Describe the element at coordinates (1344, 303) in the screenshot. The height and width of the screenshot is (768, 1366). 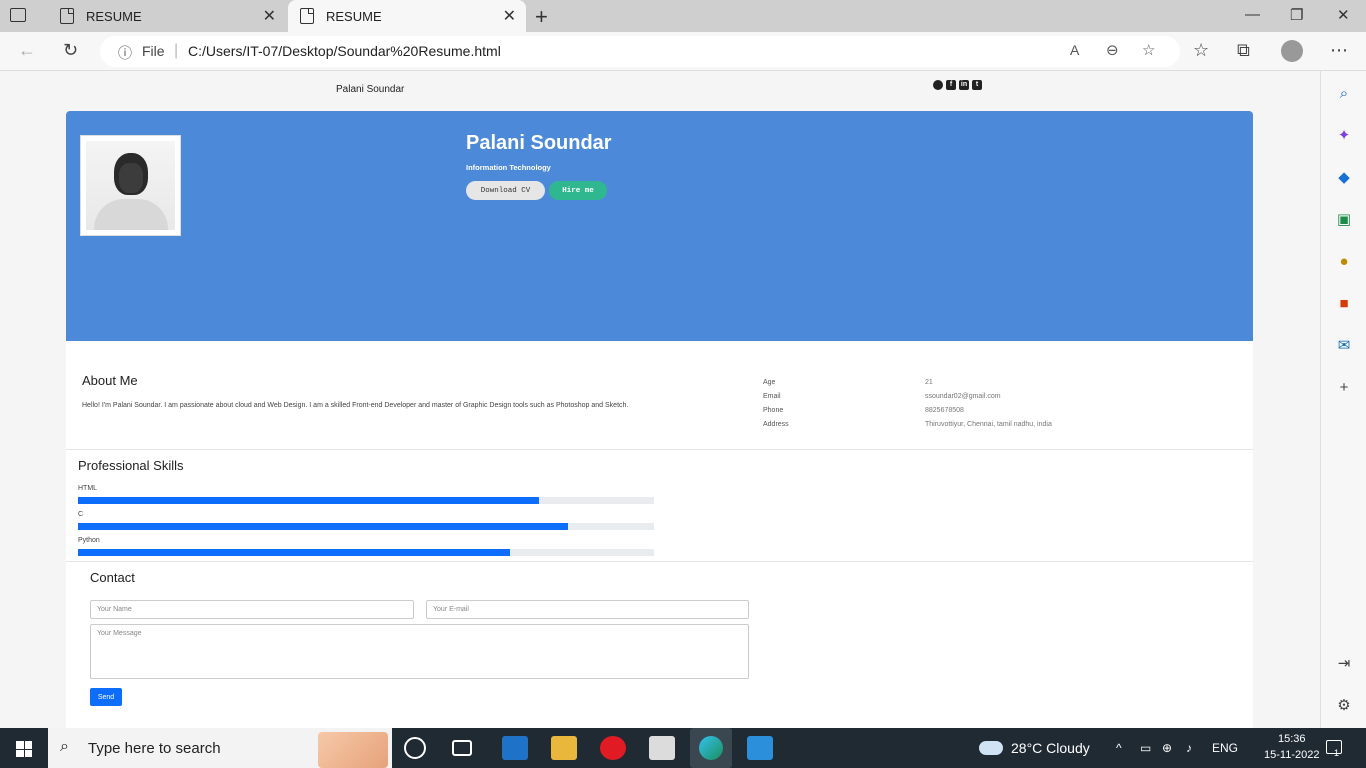
I see `office-icon: ■` at that location.